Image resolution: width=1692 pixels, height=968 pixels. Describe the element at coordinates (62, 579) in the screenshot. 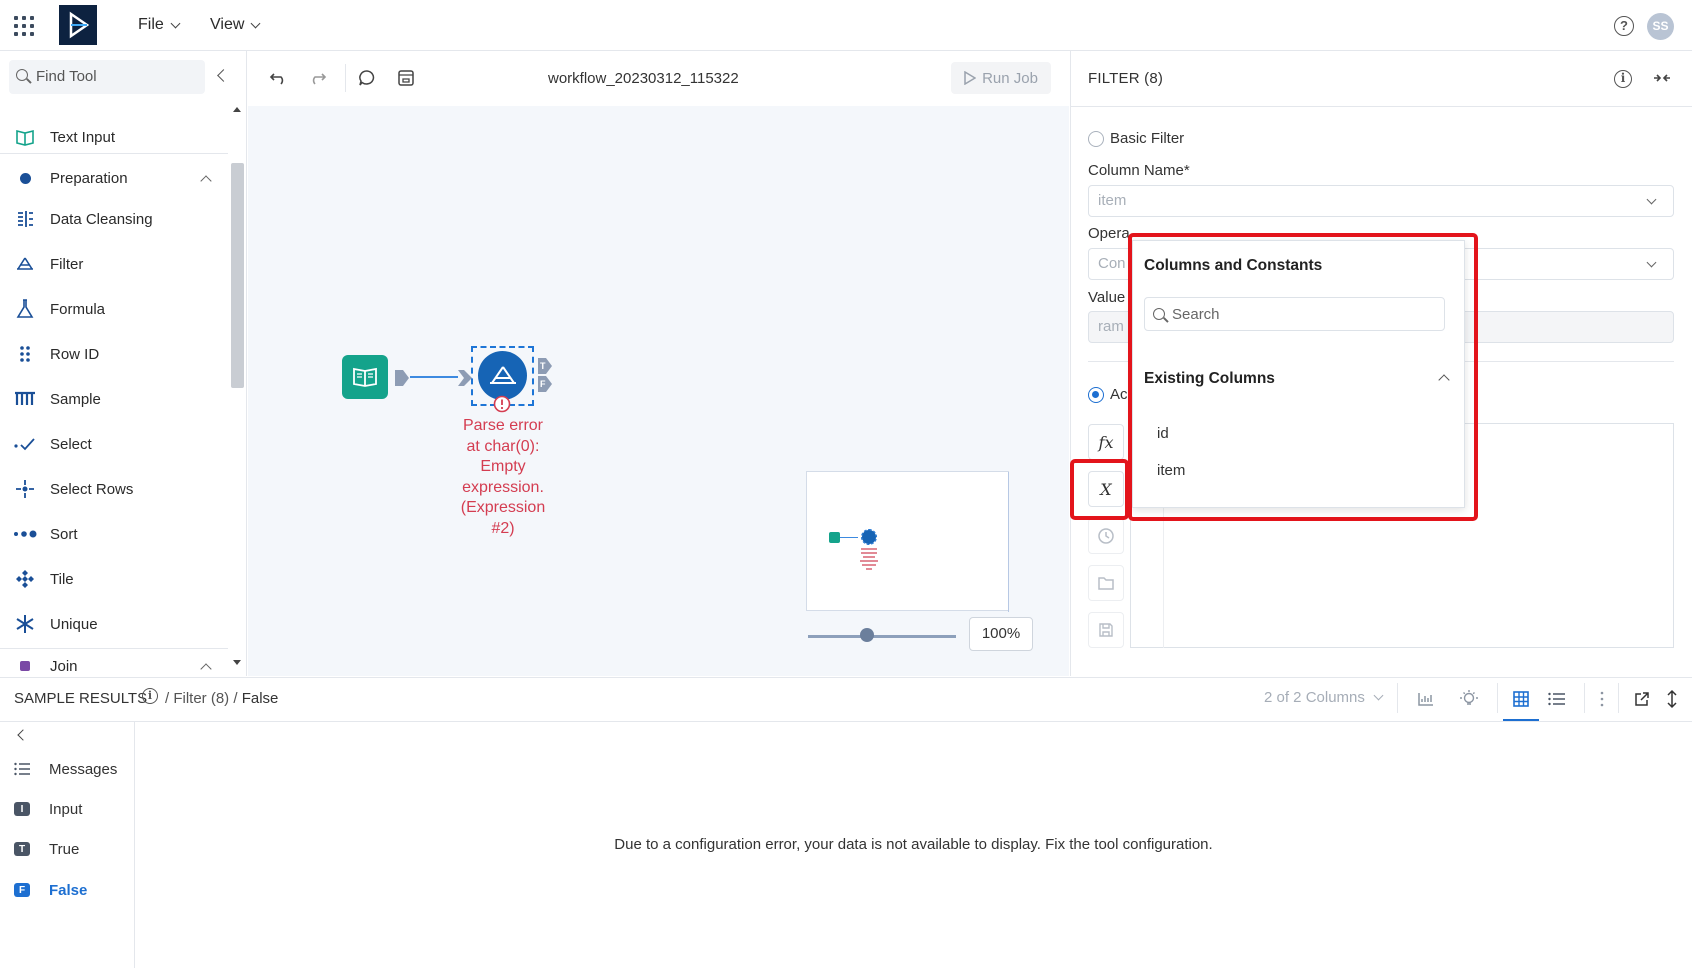

I see `tool-label: Tile` at that location.